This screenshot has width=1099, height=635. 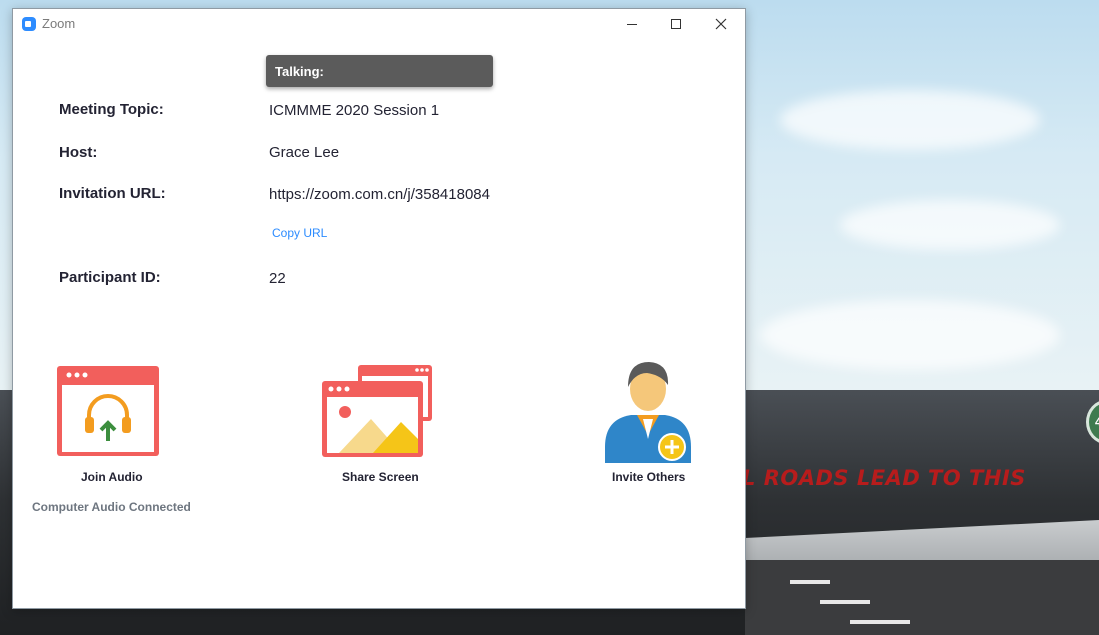 I want to click on minimize-icon, so click(x=632, y=24).